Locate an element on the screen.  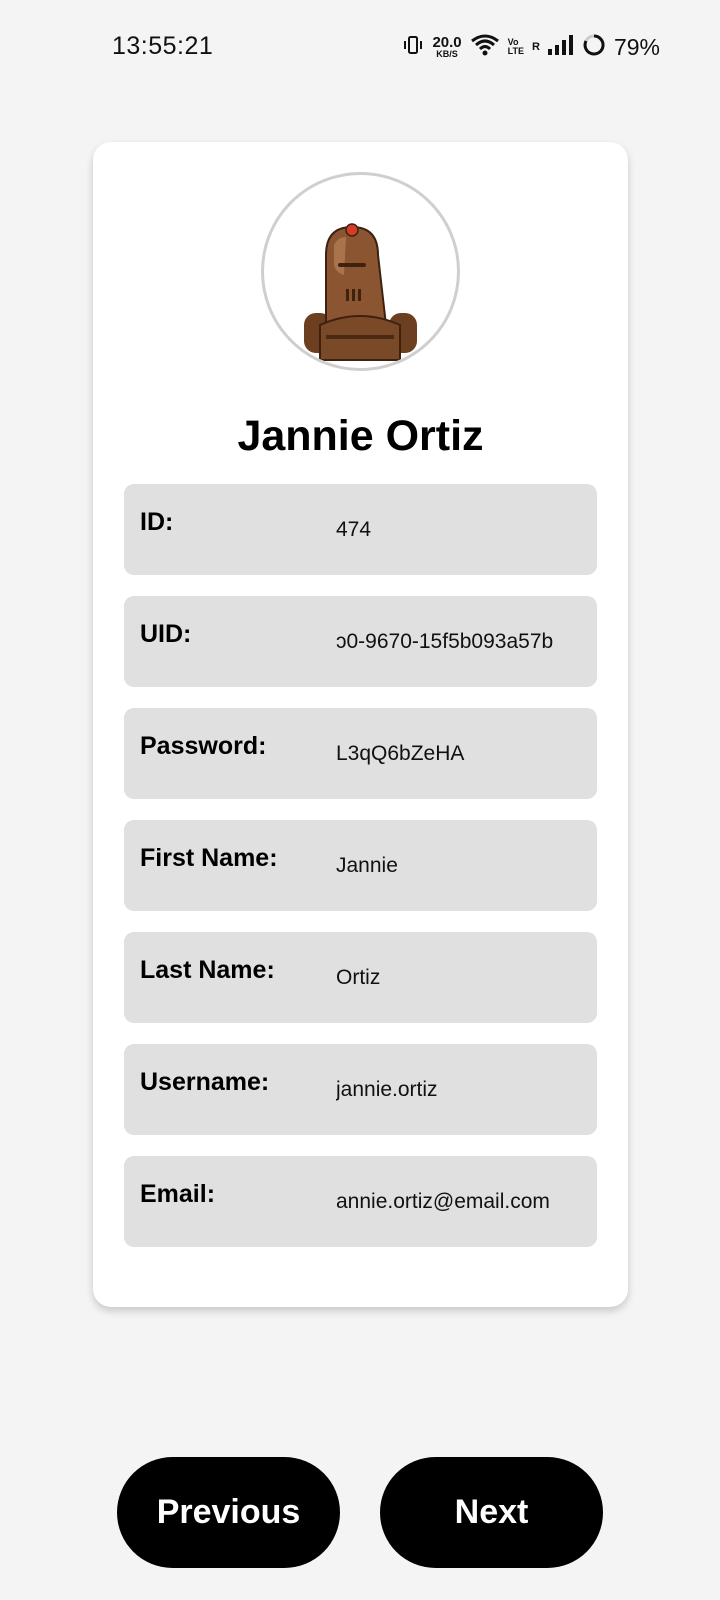
field-uid: UID: ɔ0-9670-15f5b093a57b is located at coordinates (360, 641).